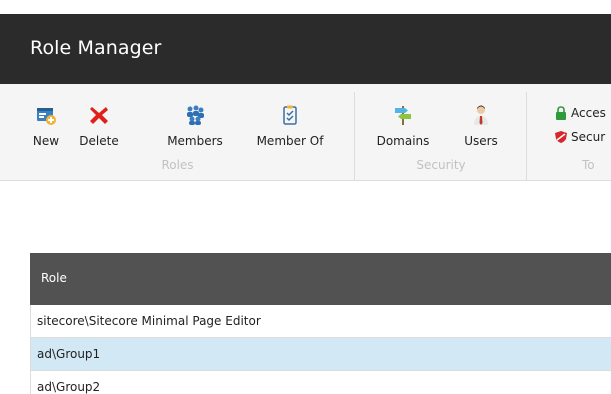  What do you see at coordinates (561, 137) in the screenshot?
I see `shield-icon` at bounding box center [561, 137].